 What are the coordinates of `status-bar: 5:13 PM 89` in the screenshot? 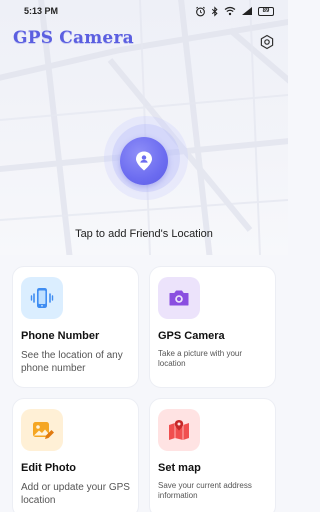 It's located at (144, 11).